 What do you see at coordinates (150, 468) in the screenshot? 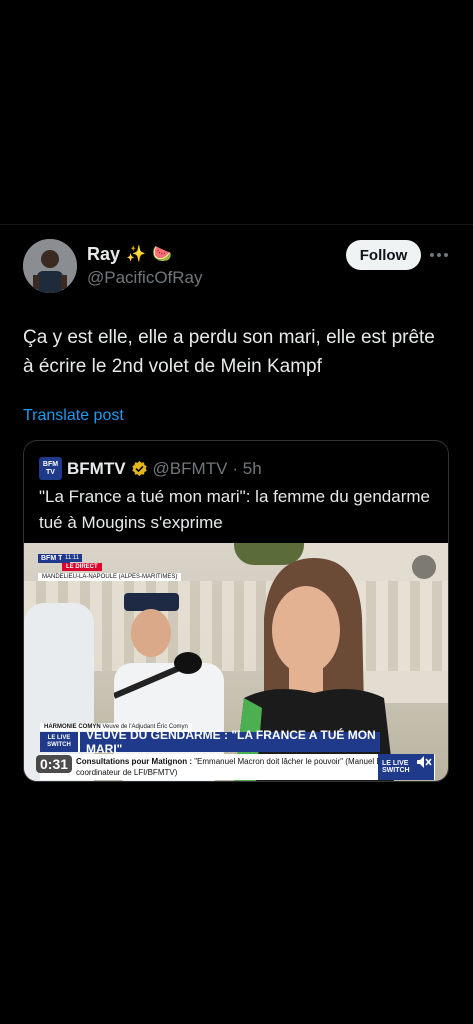
I see `quoted-post-header: BFM TV BFMTV @BFMTV · 5h` at bounding box center [150, 468].